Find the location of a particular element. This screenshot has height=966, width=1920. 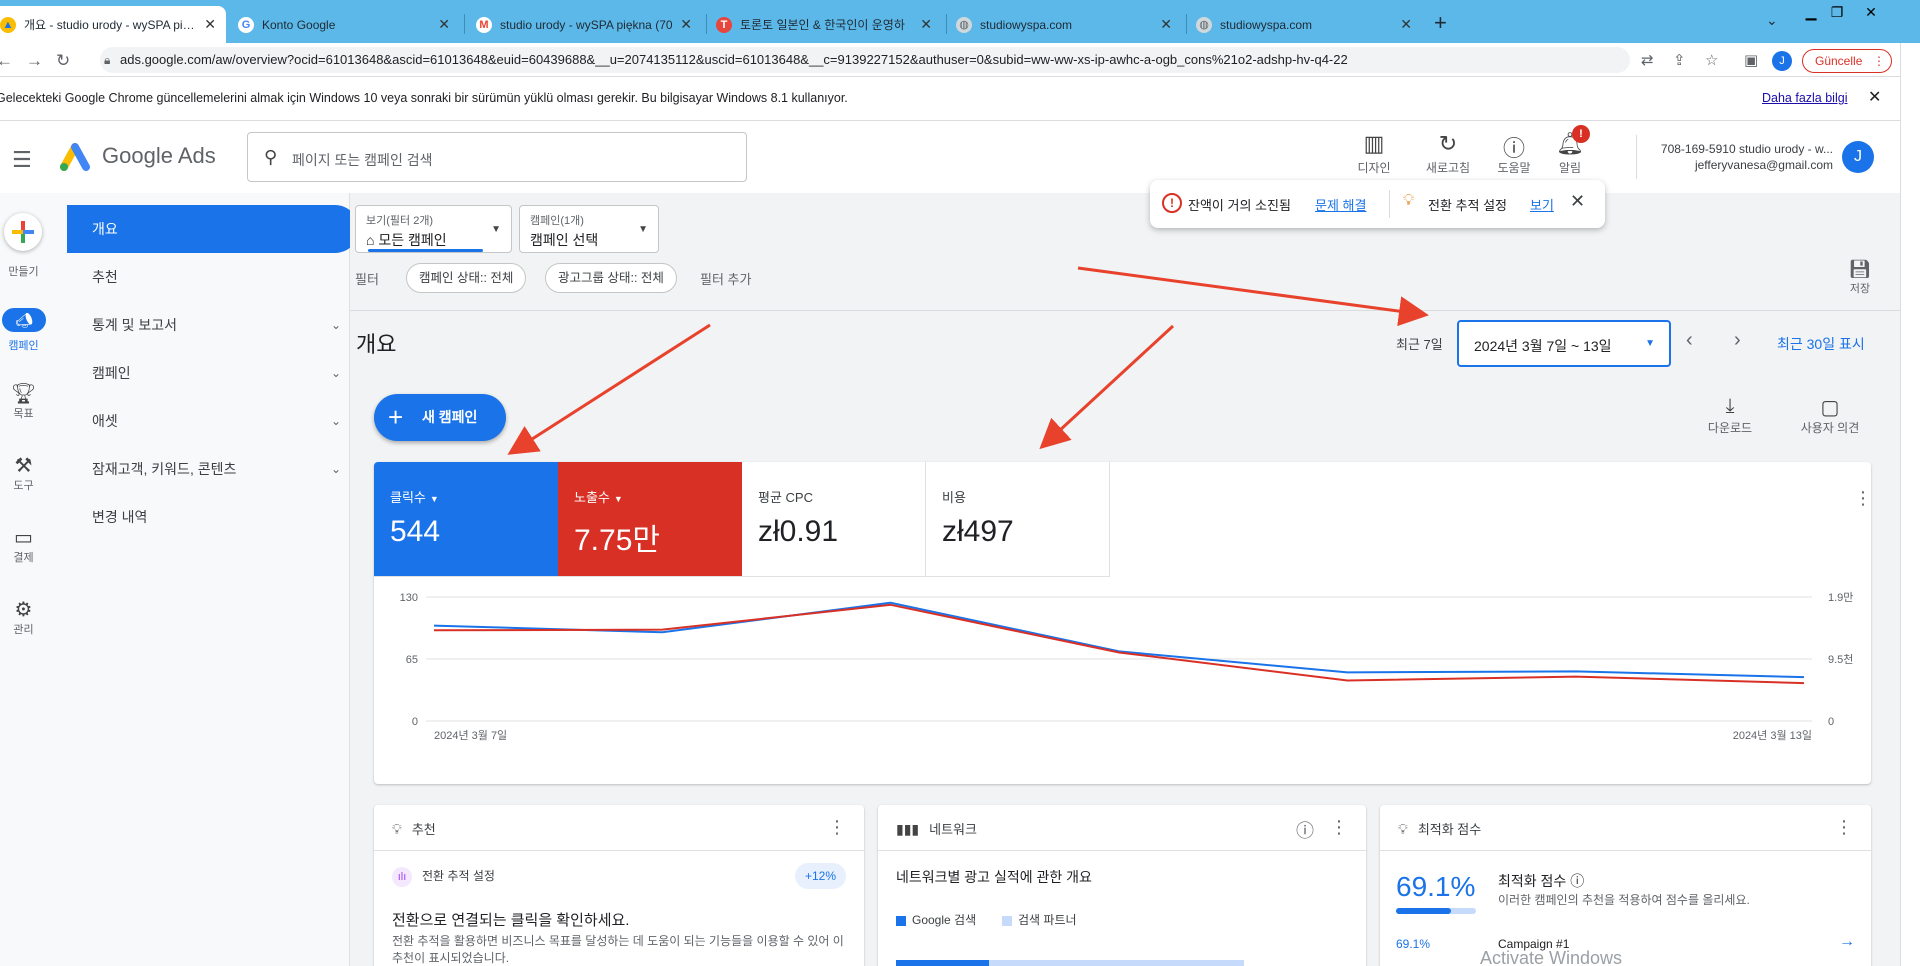

rail-campaigns: 캠페인 is located at coordinates (23, 345).